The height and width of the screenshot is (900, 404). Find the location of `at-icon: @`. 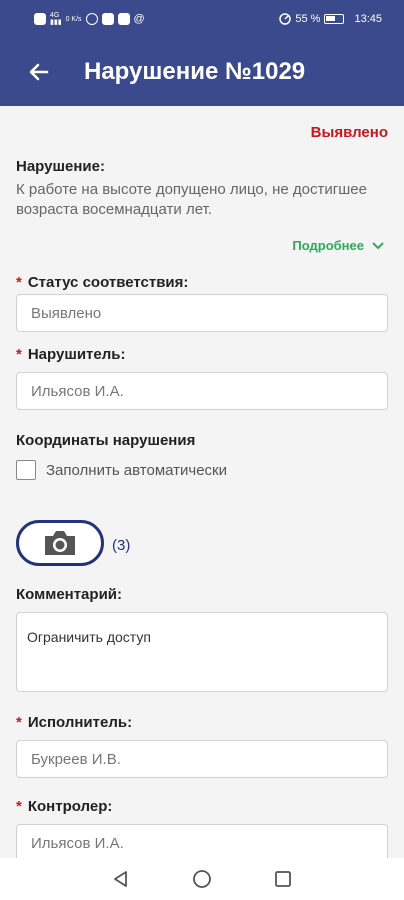

at-icon: @ is located at coordinates (139, 19).